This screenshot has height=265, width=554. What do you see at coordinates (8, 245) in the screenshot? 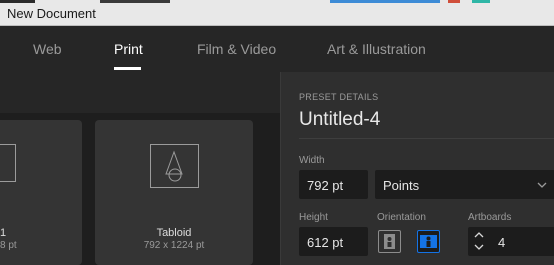
I see `preset-card-size: 8 pt` at bounding box center [8, 245].